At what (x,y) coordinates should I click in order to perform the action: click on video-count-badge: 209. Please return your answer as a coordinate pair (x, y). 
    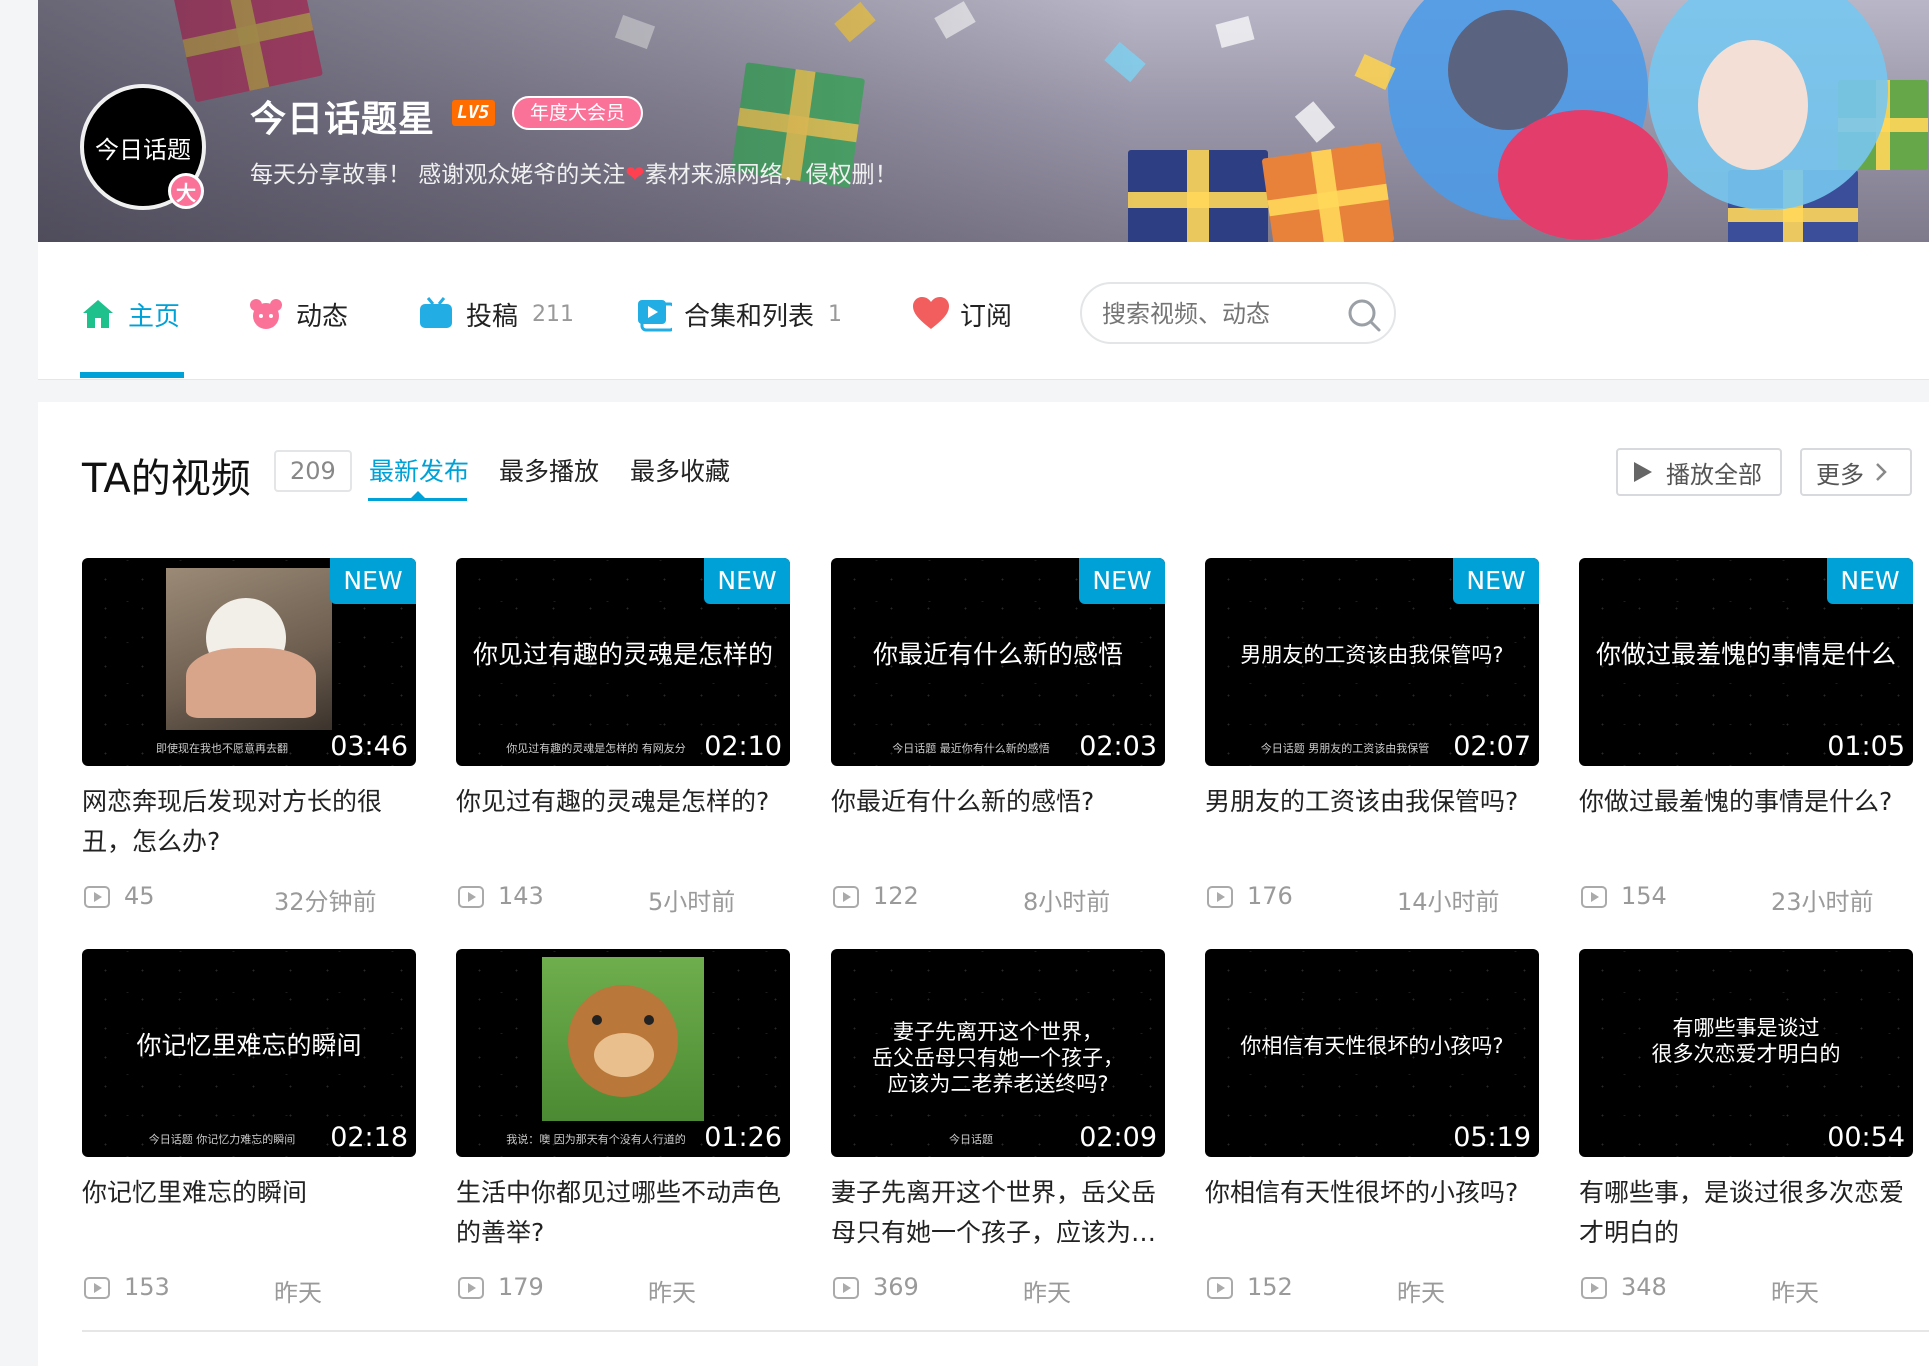
    Looking at the image, I should click on (313, 471).